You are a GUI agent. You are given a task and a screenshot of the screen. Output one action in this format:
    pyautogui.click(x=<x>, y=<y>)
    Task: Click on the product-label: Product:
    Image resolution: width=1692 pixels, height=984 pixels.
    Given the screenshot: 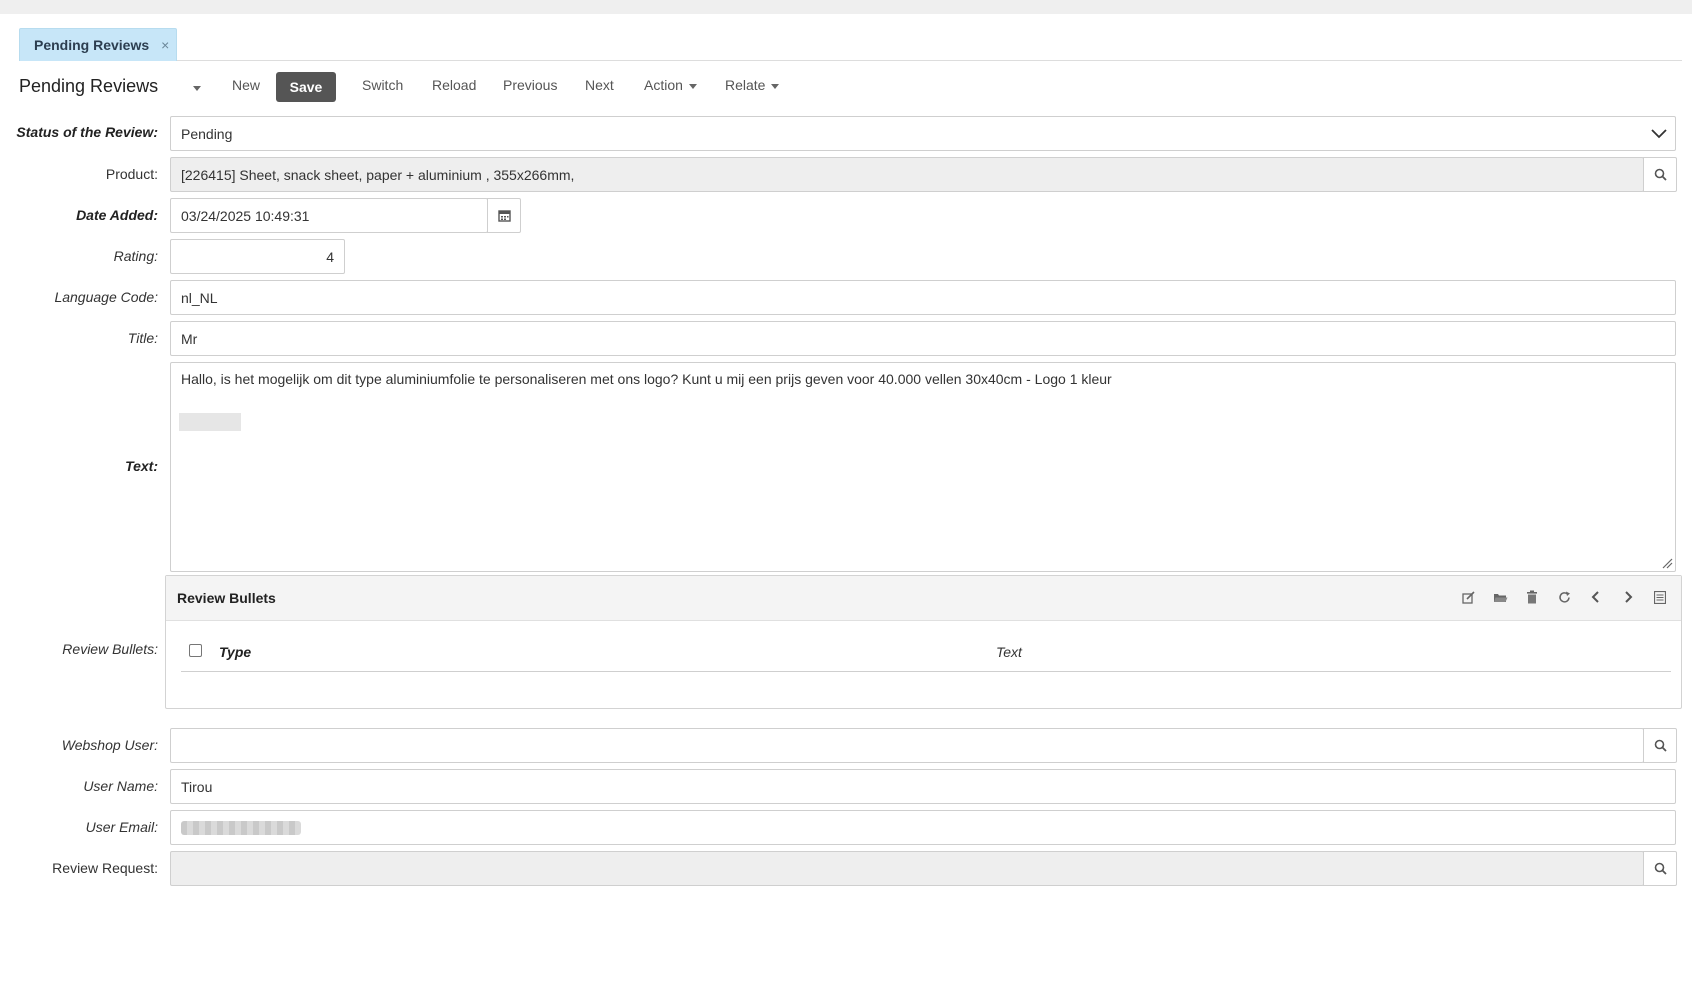 What is the action you would take?
    pyautogui.click(x=131, y=174)
    